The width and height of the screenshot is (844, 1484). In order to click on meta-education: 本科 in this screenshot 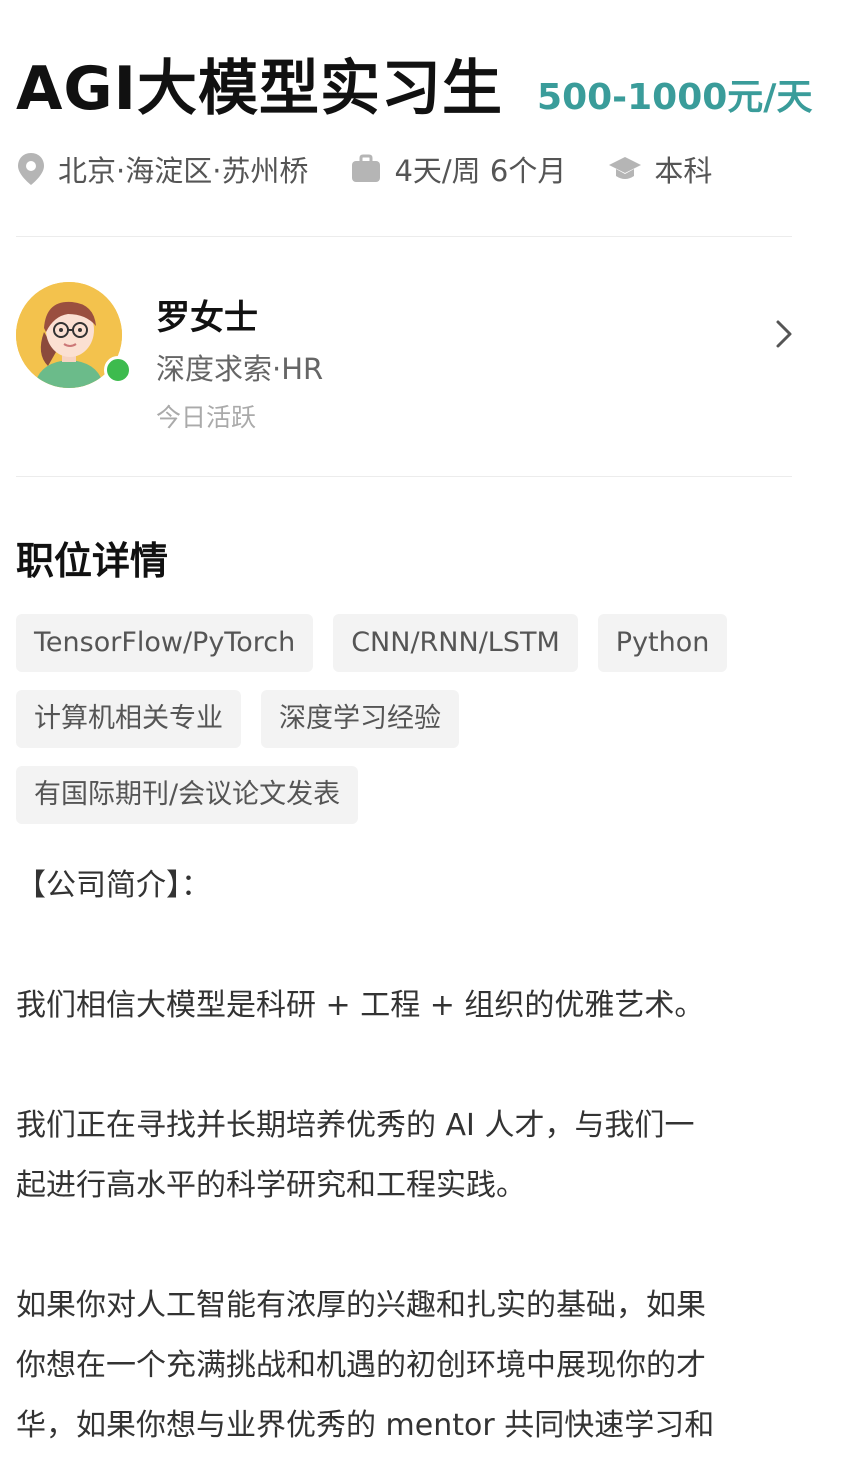, I will do `click(660, 169)`.